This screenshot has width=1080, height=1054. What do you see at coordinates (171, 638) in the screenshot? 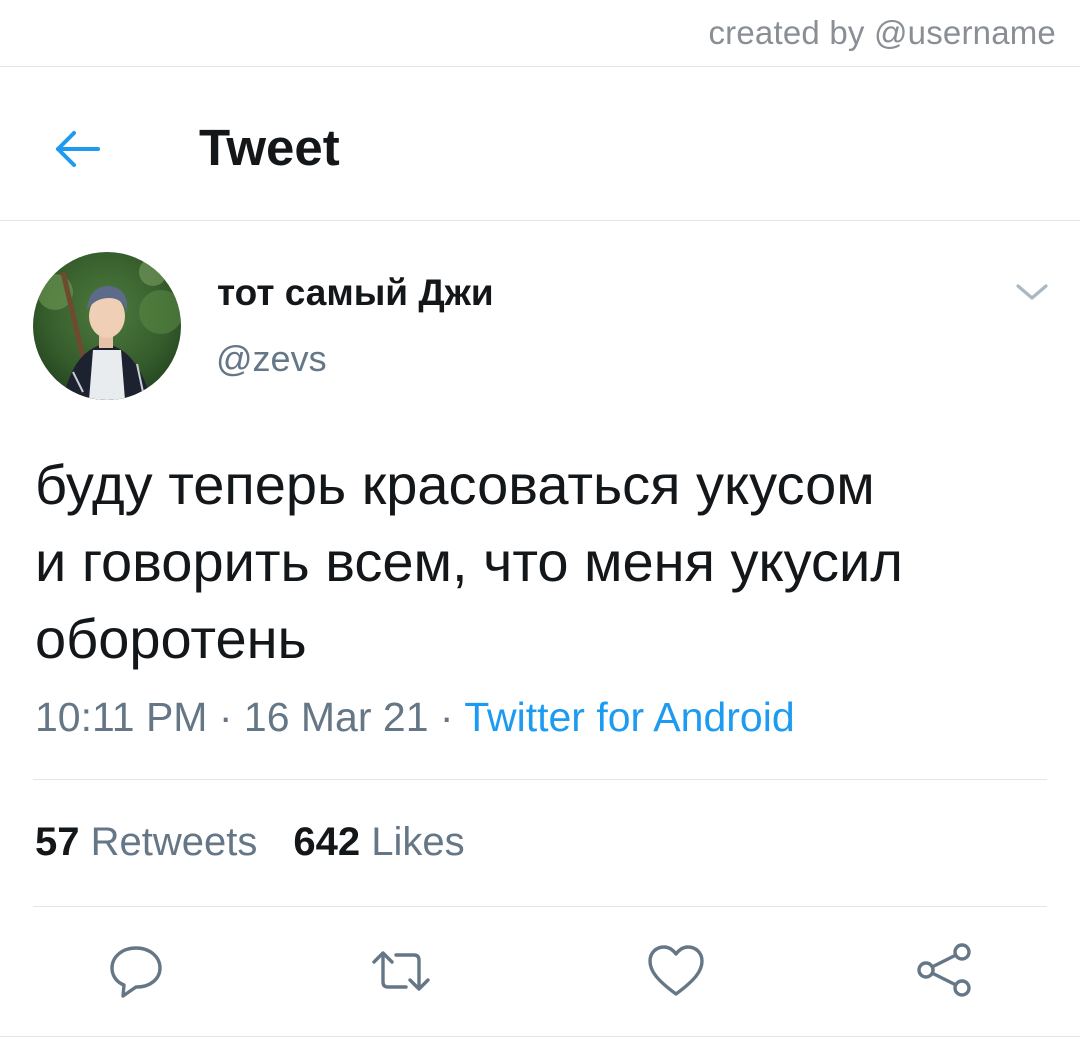
I see `tweet-text-line: оборотень` at bounding box center [171, 638].